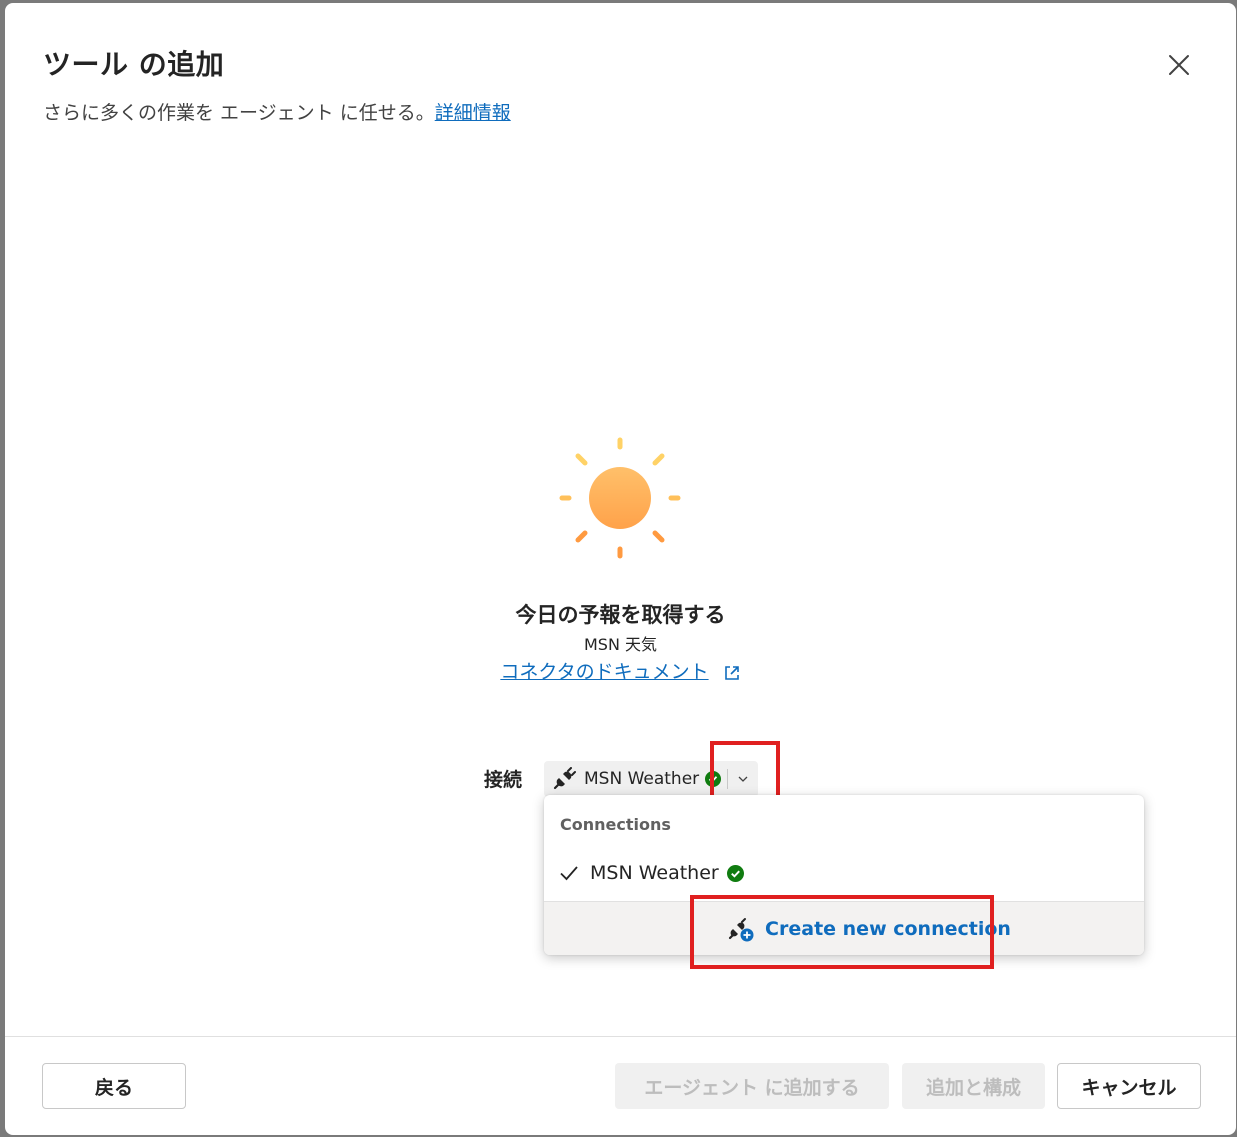 This screenshot has height=1137, width=1237. What do you see at coordinates (735, 873) in the screenshot?
I see `connected-status-icon` at bounding box center [735, 873].